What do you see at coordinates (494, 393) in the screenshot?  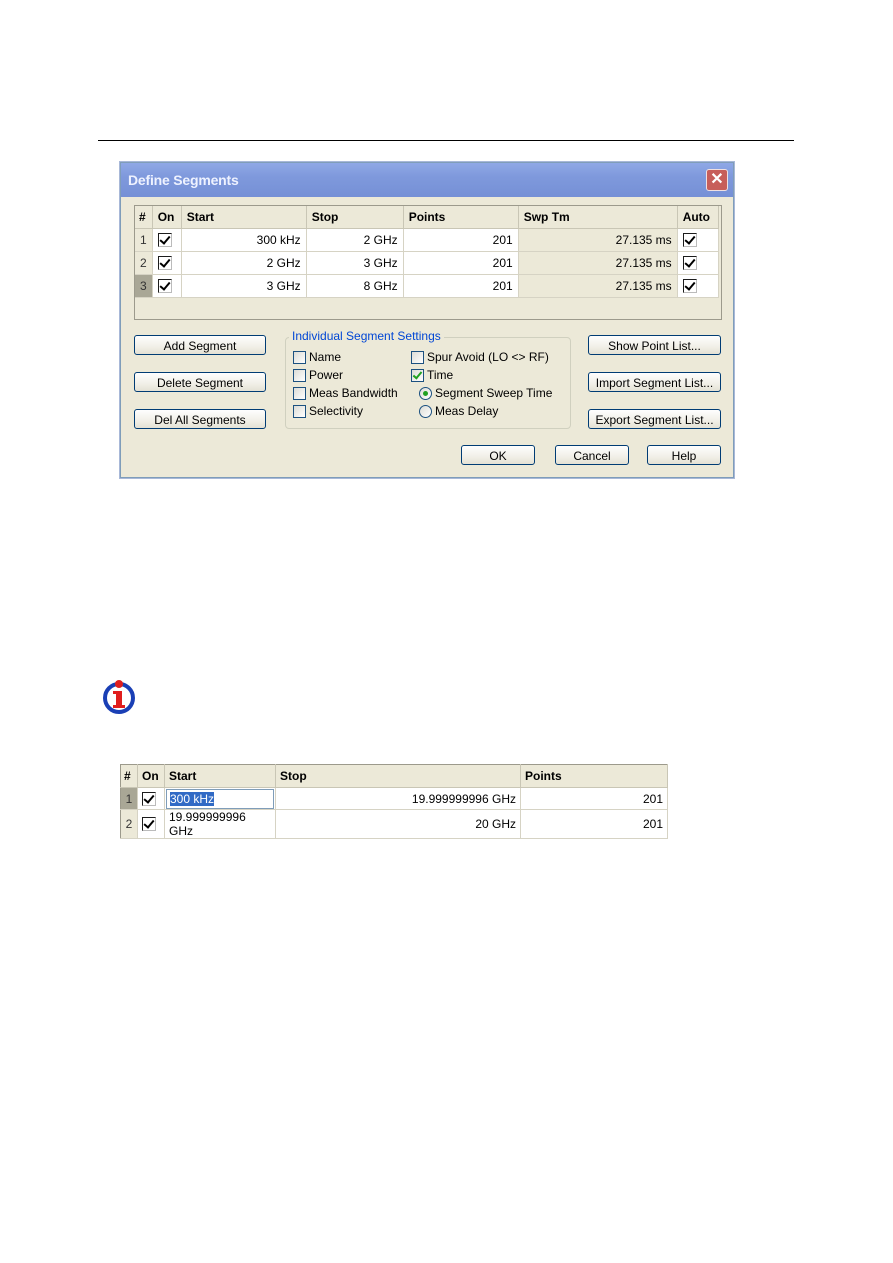 I see `segment-sweep-time-label: Segment Sweep Time` at bounding box center [494, 393].